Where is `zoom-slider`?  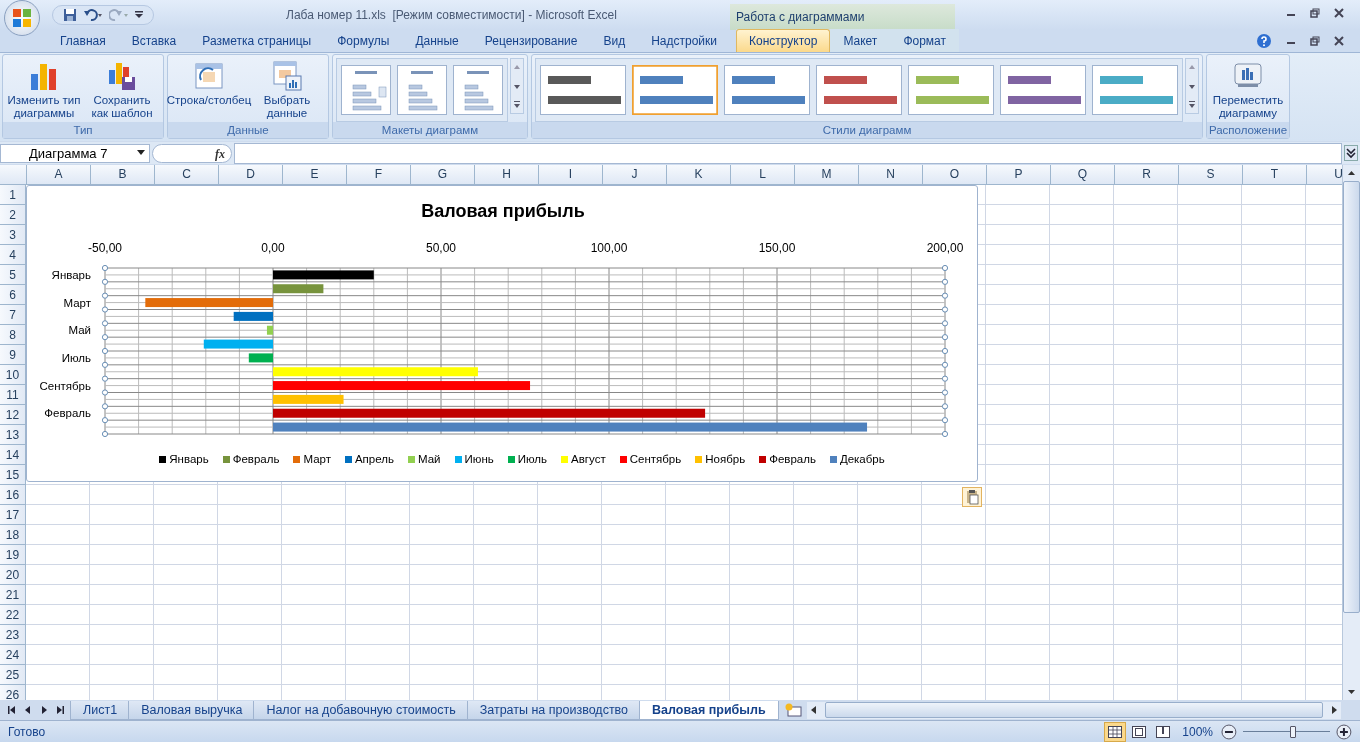
zoom-slider is located at coordinates (1286, 731).